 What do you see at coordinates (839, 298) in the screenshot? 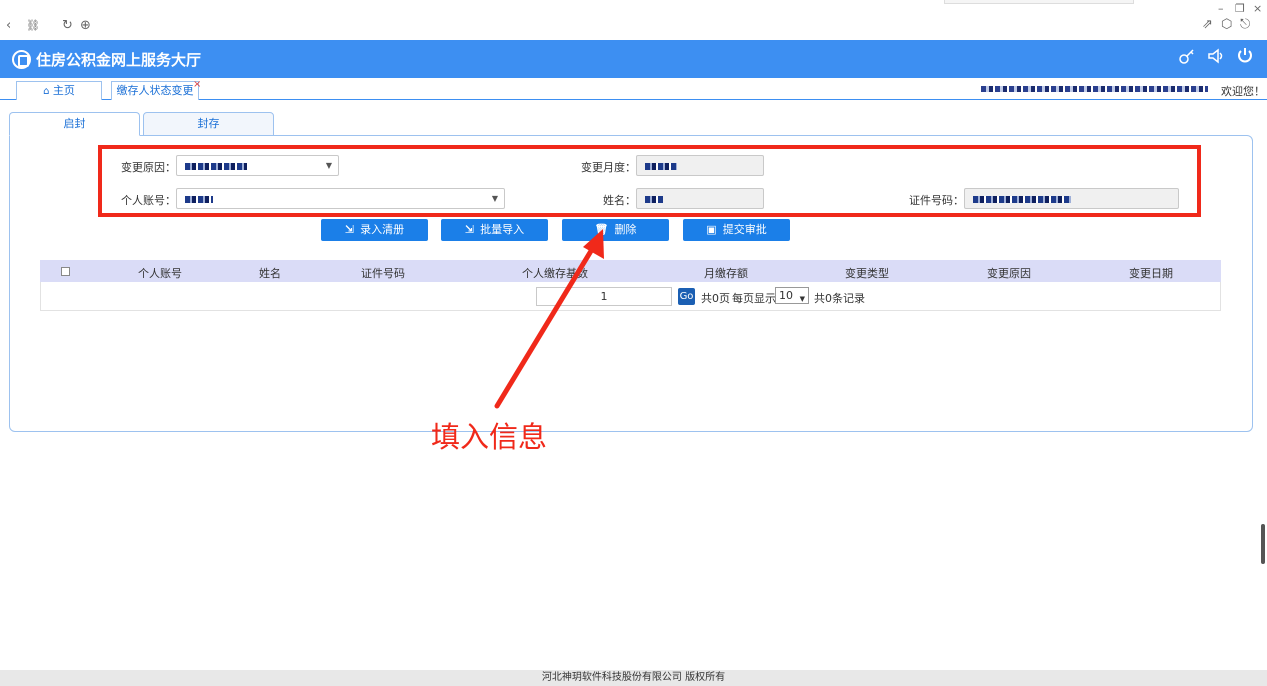
I see `total-records-text: 共0条记录` at bounding box center [839, 298].